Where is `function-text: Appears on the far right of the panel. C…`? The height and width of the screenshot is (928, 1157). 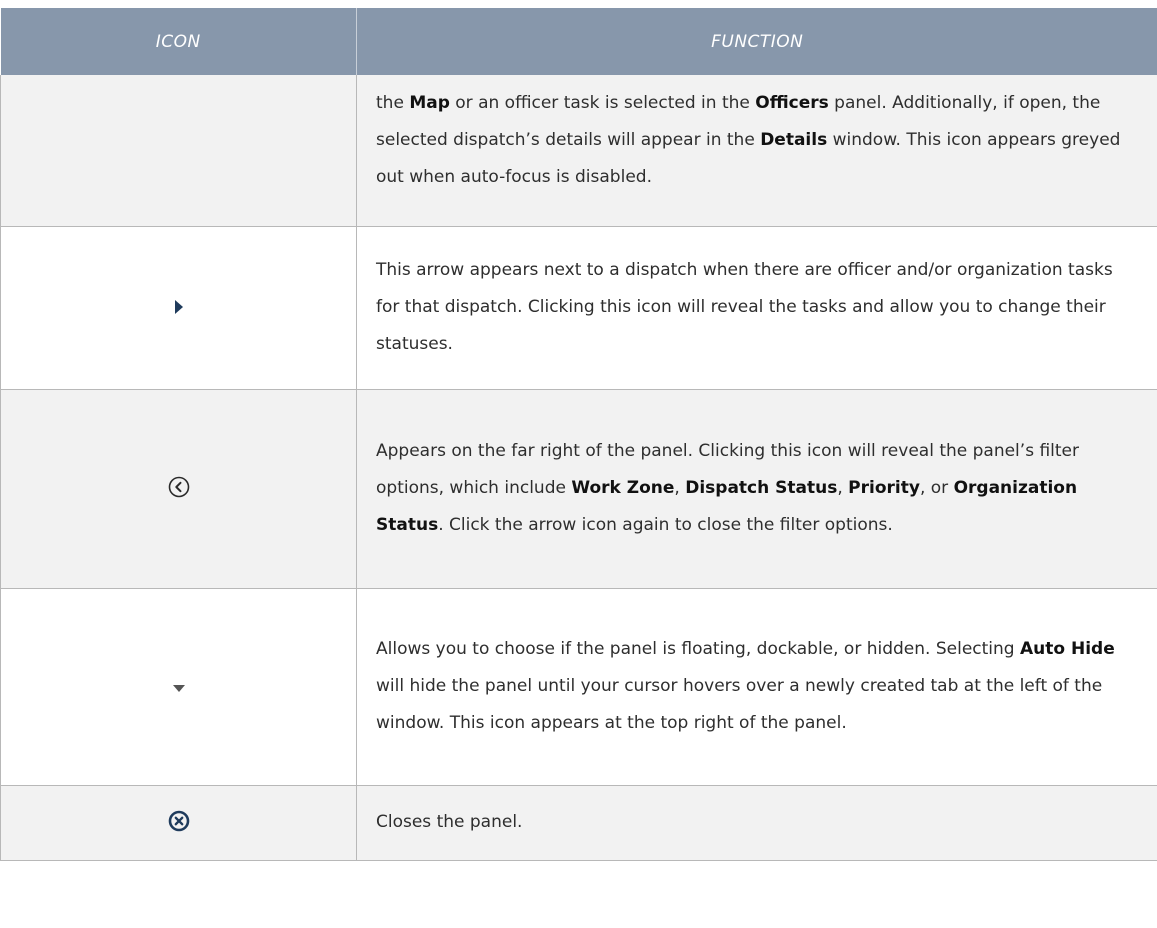
function-text: Appears on the far right of the panel. C… is located at coordinates (756, 488).